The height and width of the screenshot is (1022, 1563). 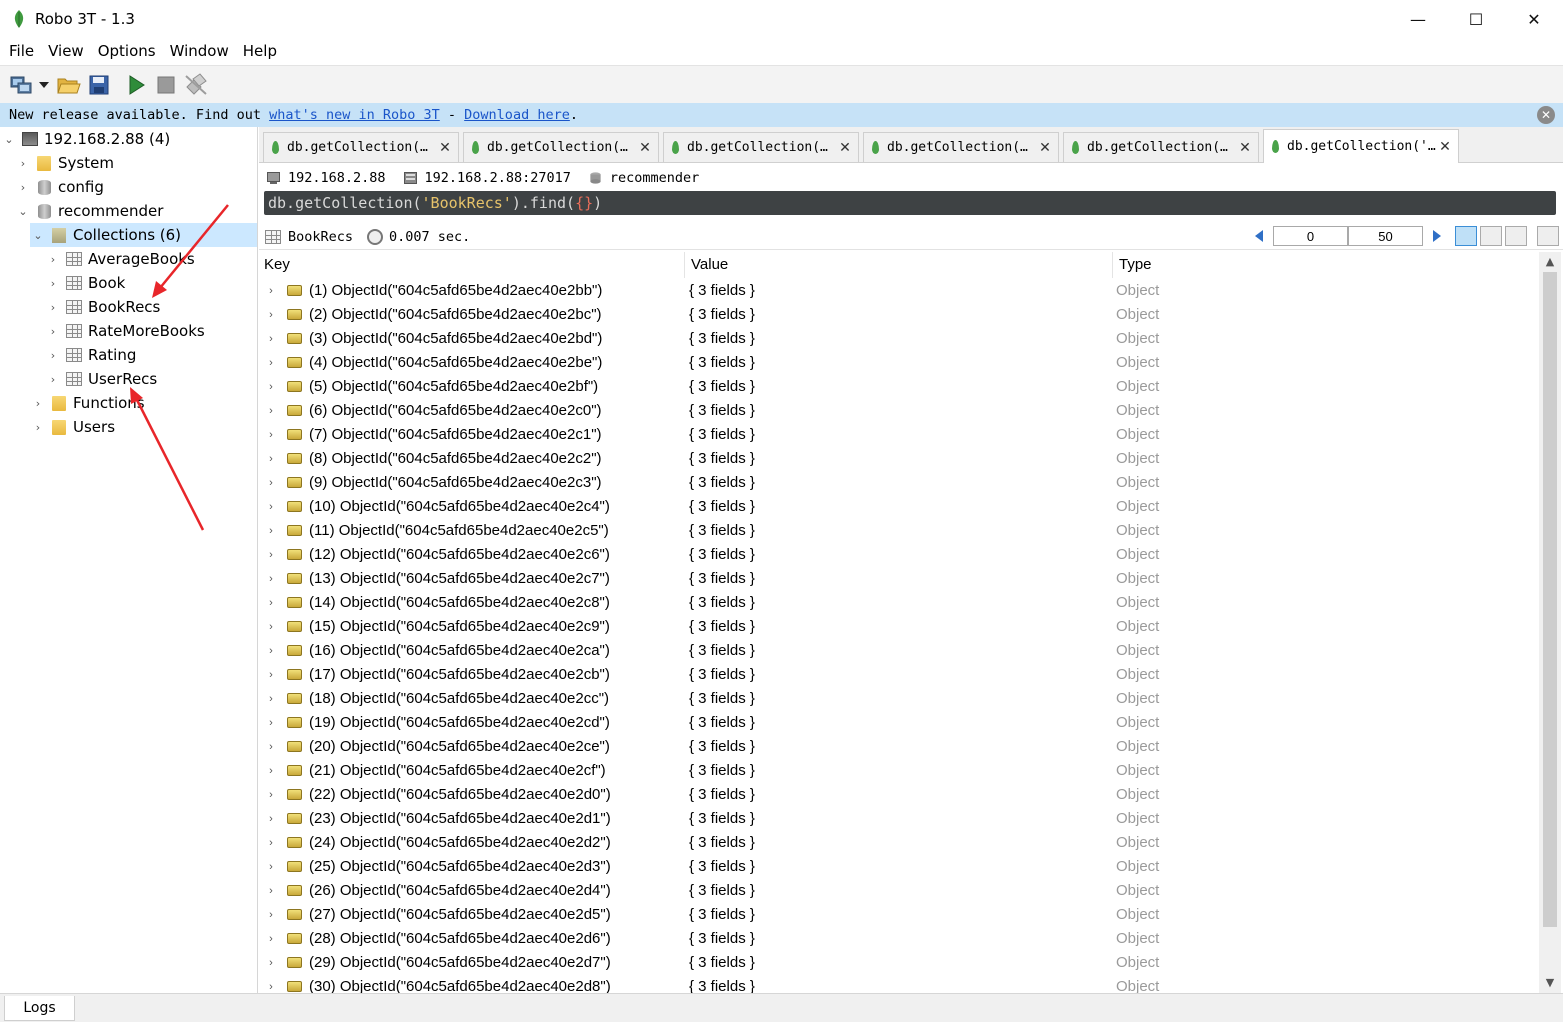 I want to click on skip-input, so click(x=1310, y=236).